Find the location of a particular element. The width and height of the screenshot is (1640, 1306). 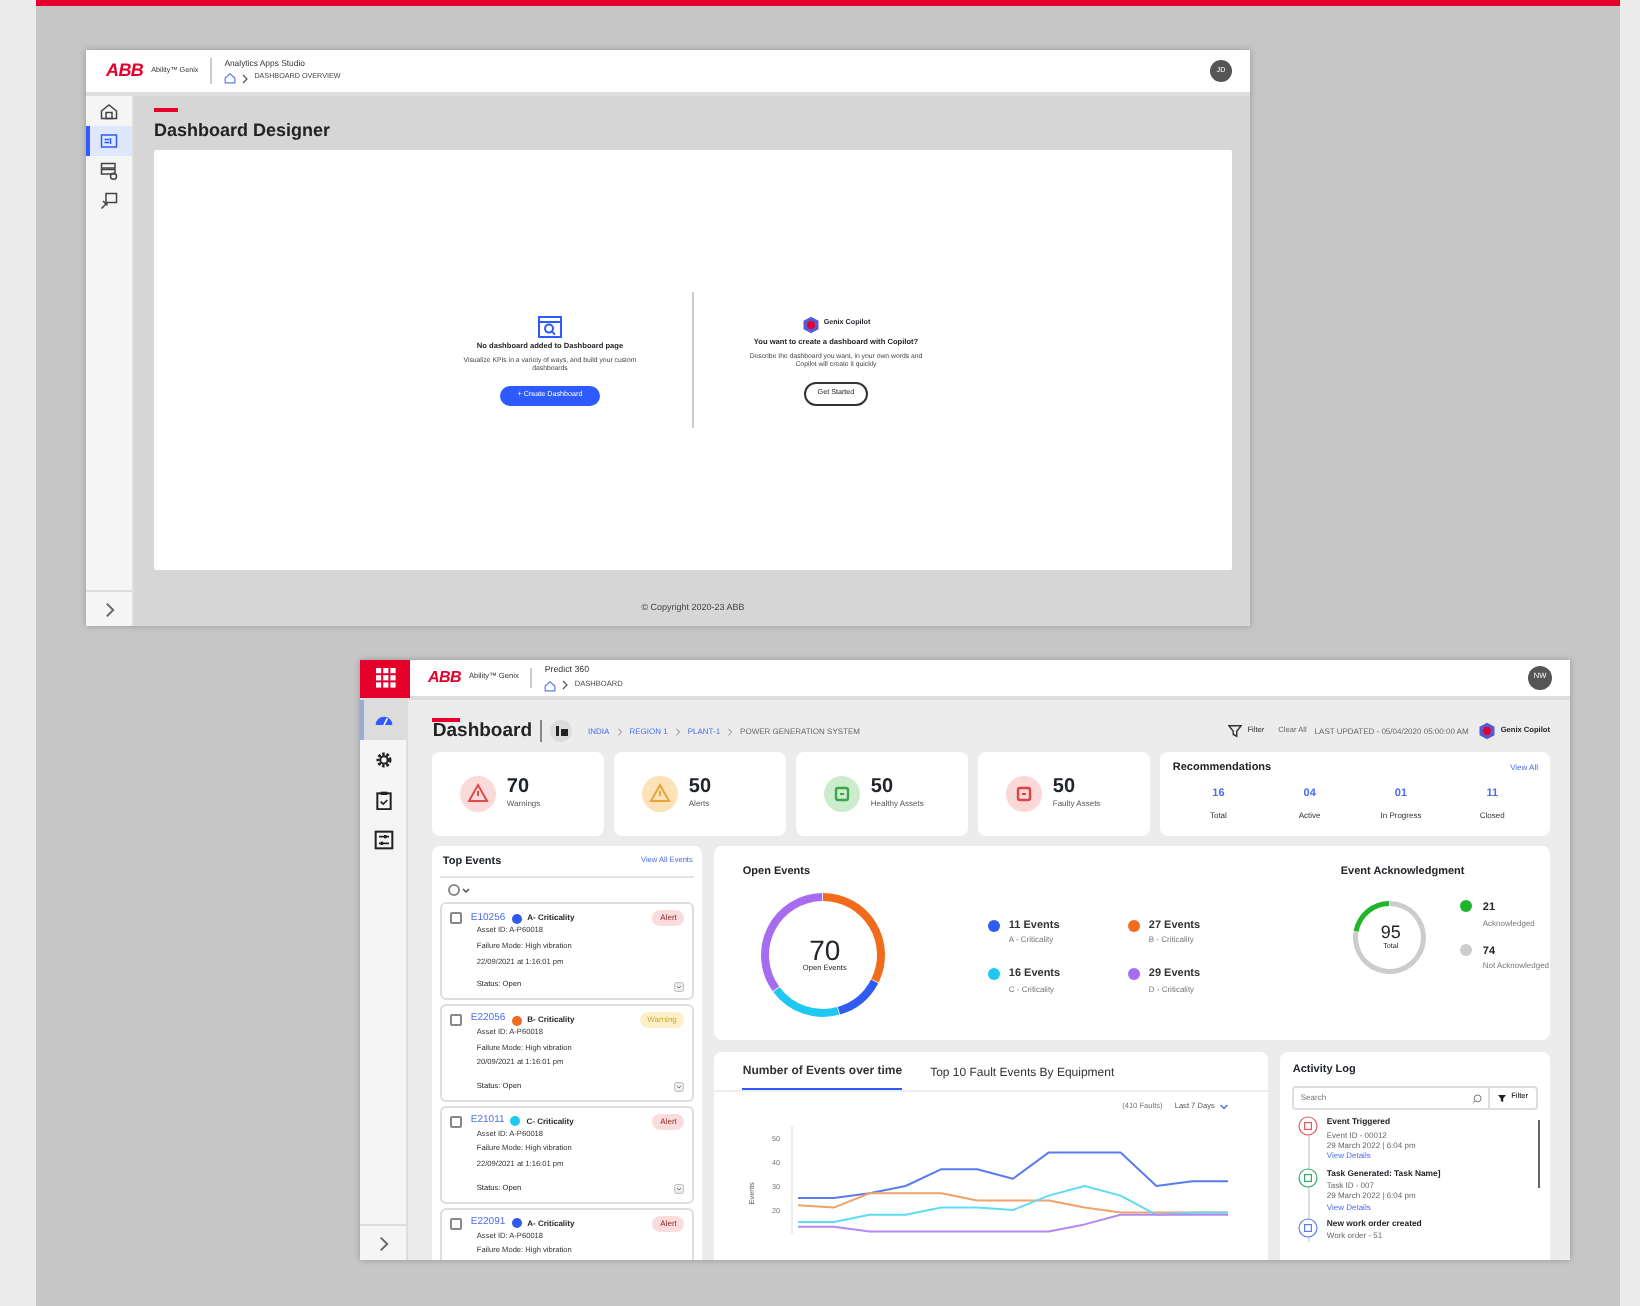

grid-icon is located at coordinates (385, 678).